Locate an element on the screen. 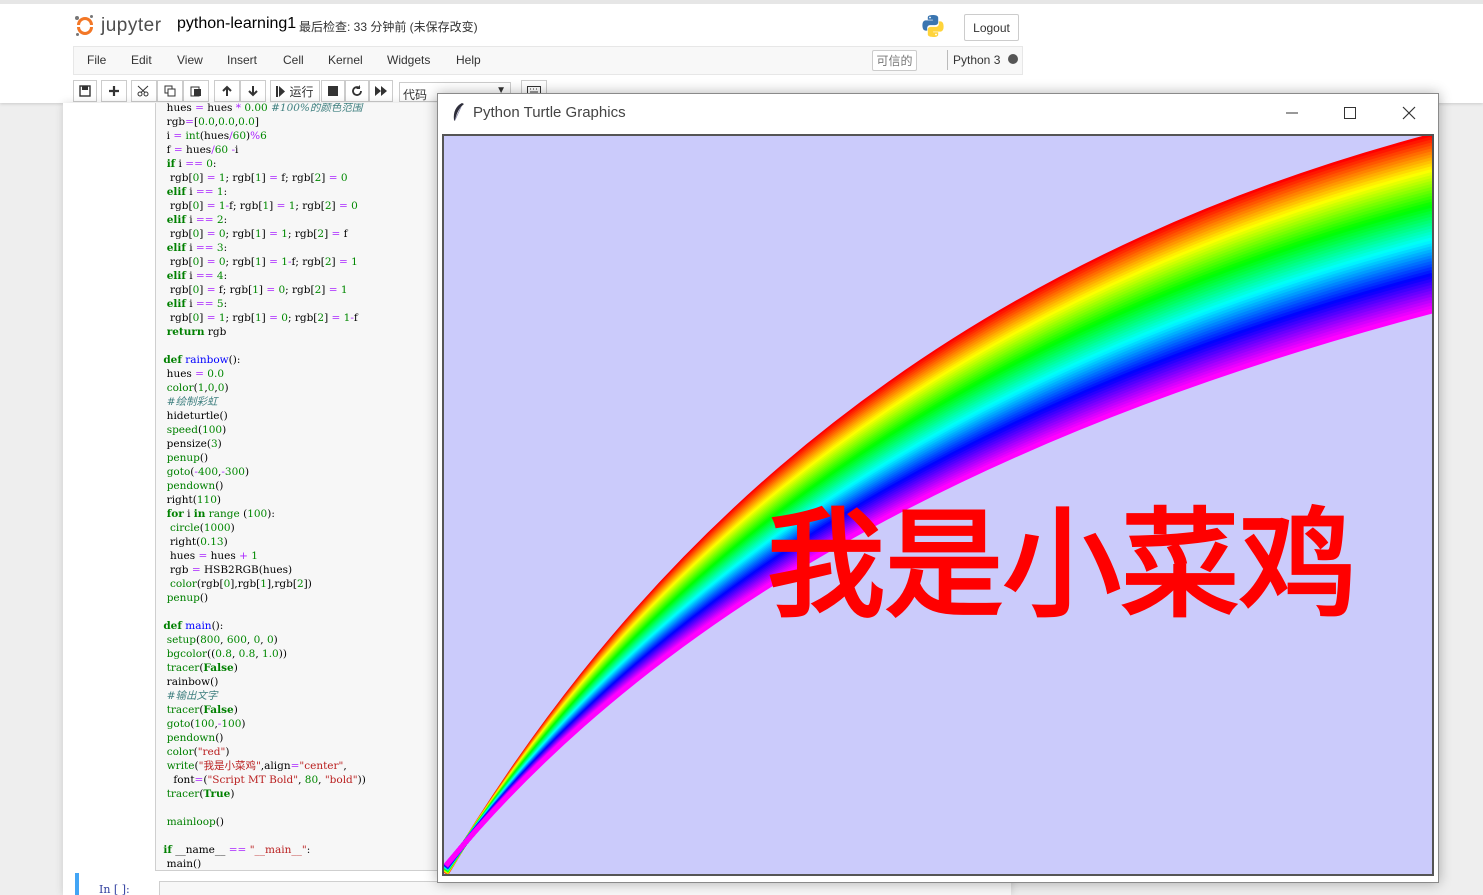  menu-widgets: Widgets is located at coordinates (408, 60).